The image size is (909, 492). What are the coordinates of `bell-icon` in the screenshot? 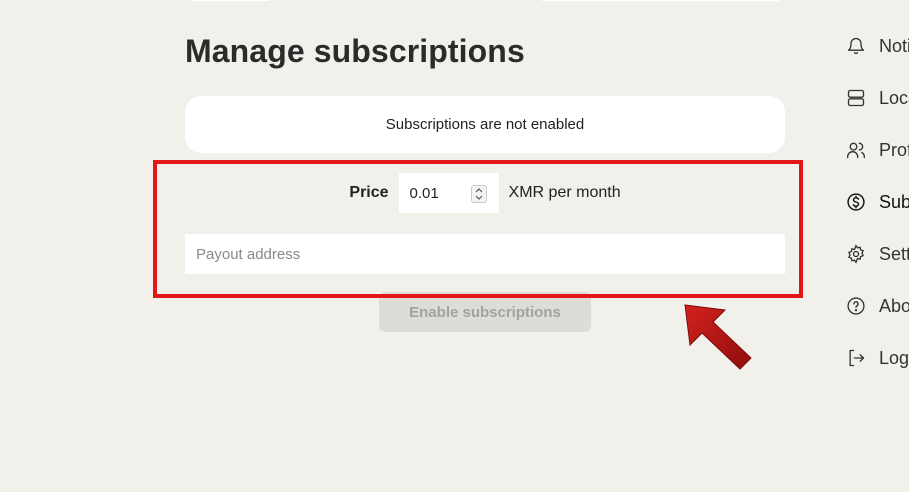 It's located at (856, 46).